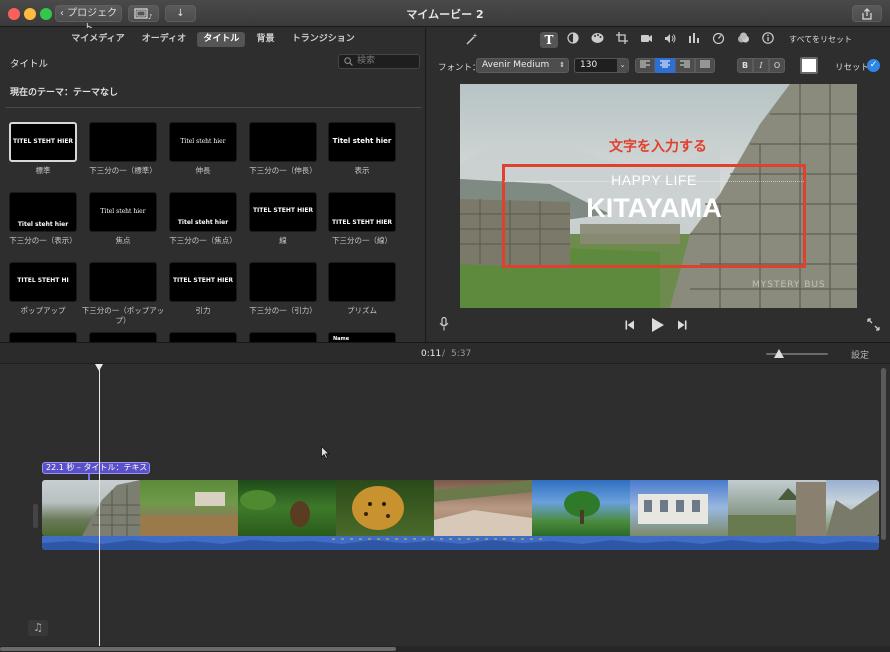 The height and width of the screenshot is (652, 890). What do you see at coordinates (768, 40) in the screenshot?
I see `info-icon` at bounding box center [768, 40].